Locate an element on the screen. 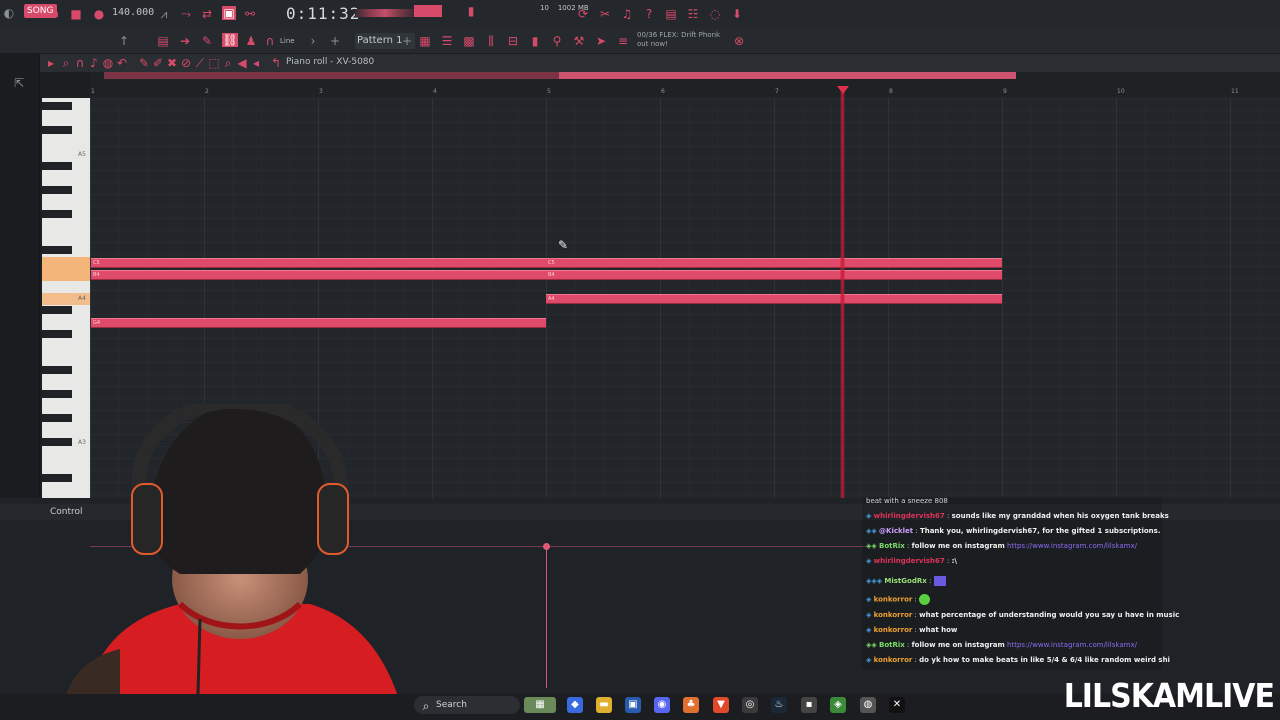 The width and height of the screenshot is (1280, 720). blend-icon: ⚯ is located at coordinates (250, 14).